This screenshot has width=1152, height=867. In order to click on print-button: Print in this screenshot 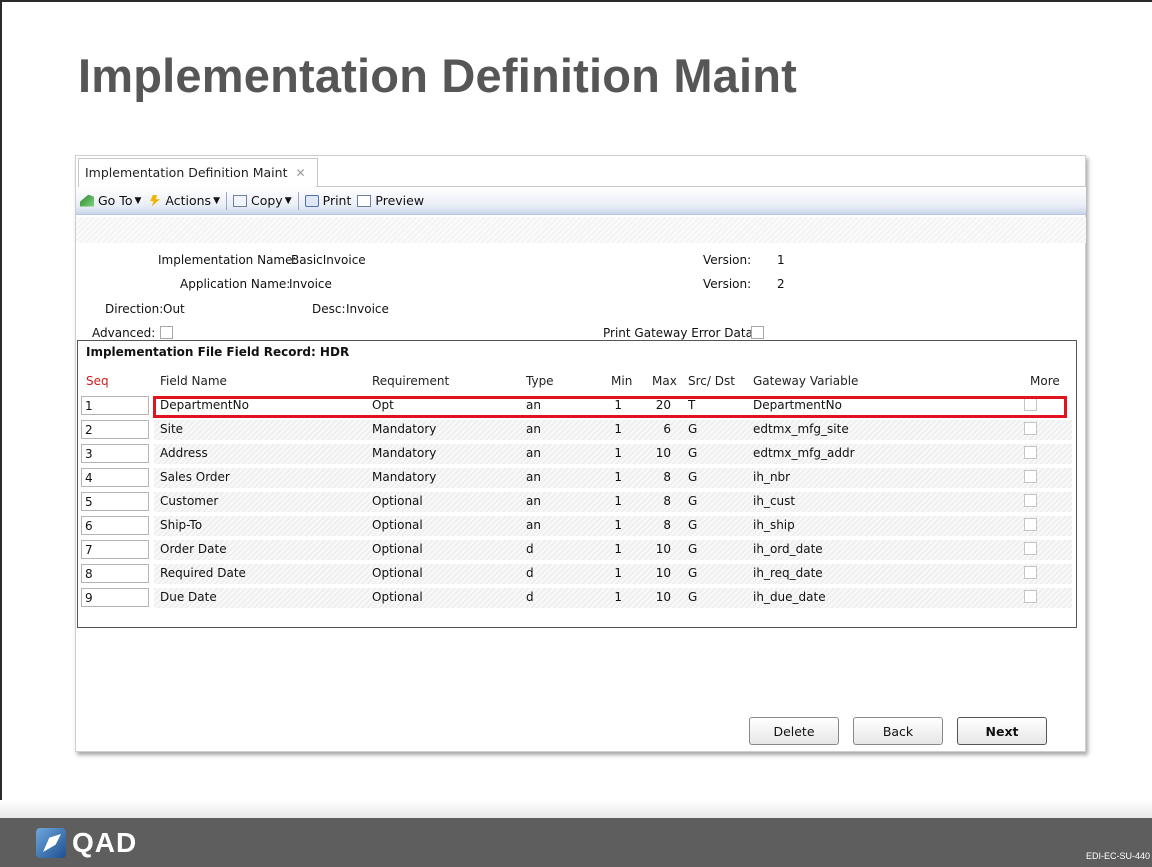, I will do `click(328, 200)`.